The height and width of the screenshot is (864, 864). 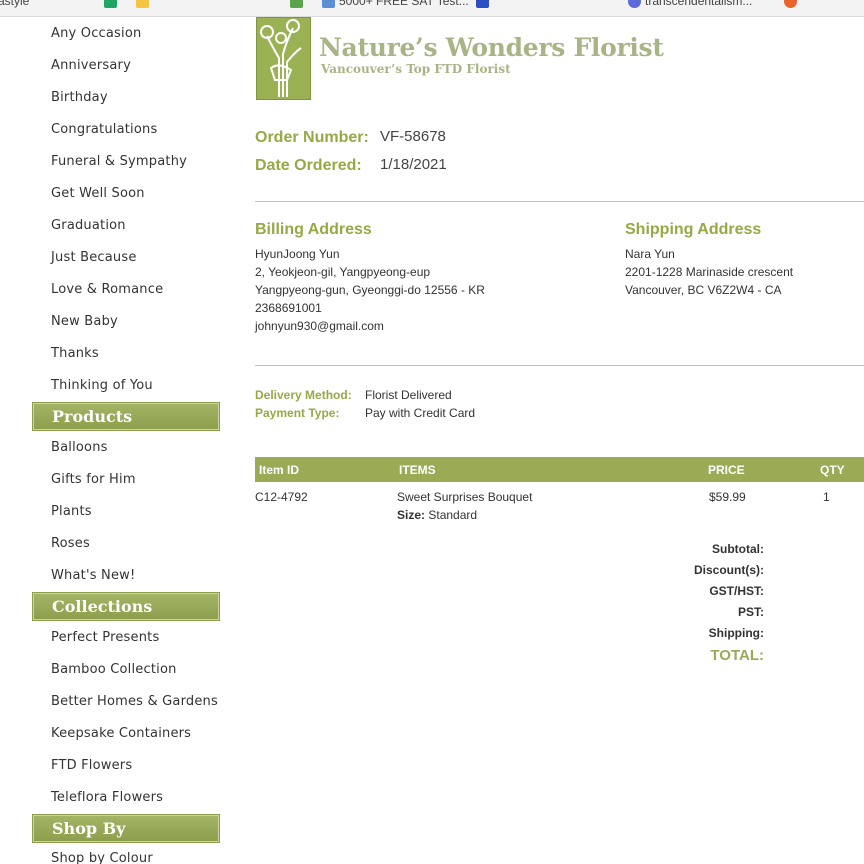 I want to click on shipping-line: 2201-1228 Marinaside crescent, so click(x=709, y=272).